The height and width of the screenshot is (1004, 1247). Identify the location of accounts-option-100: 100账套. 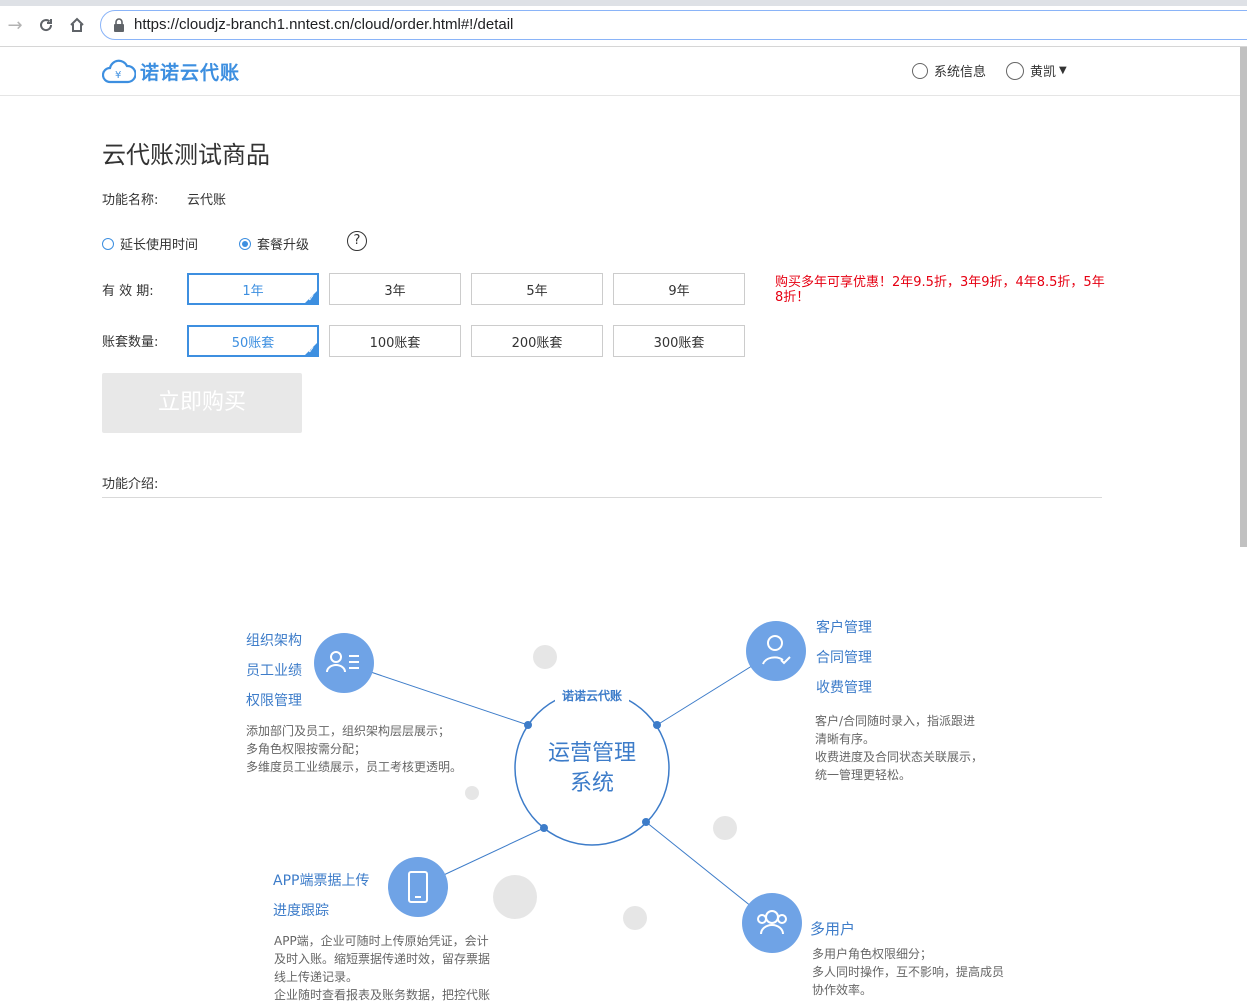
(395, 341).